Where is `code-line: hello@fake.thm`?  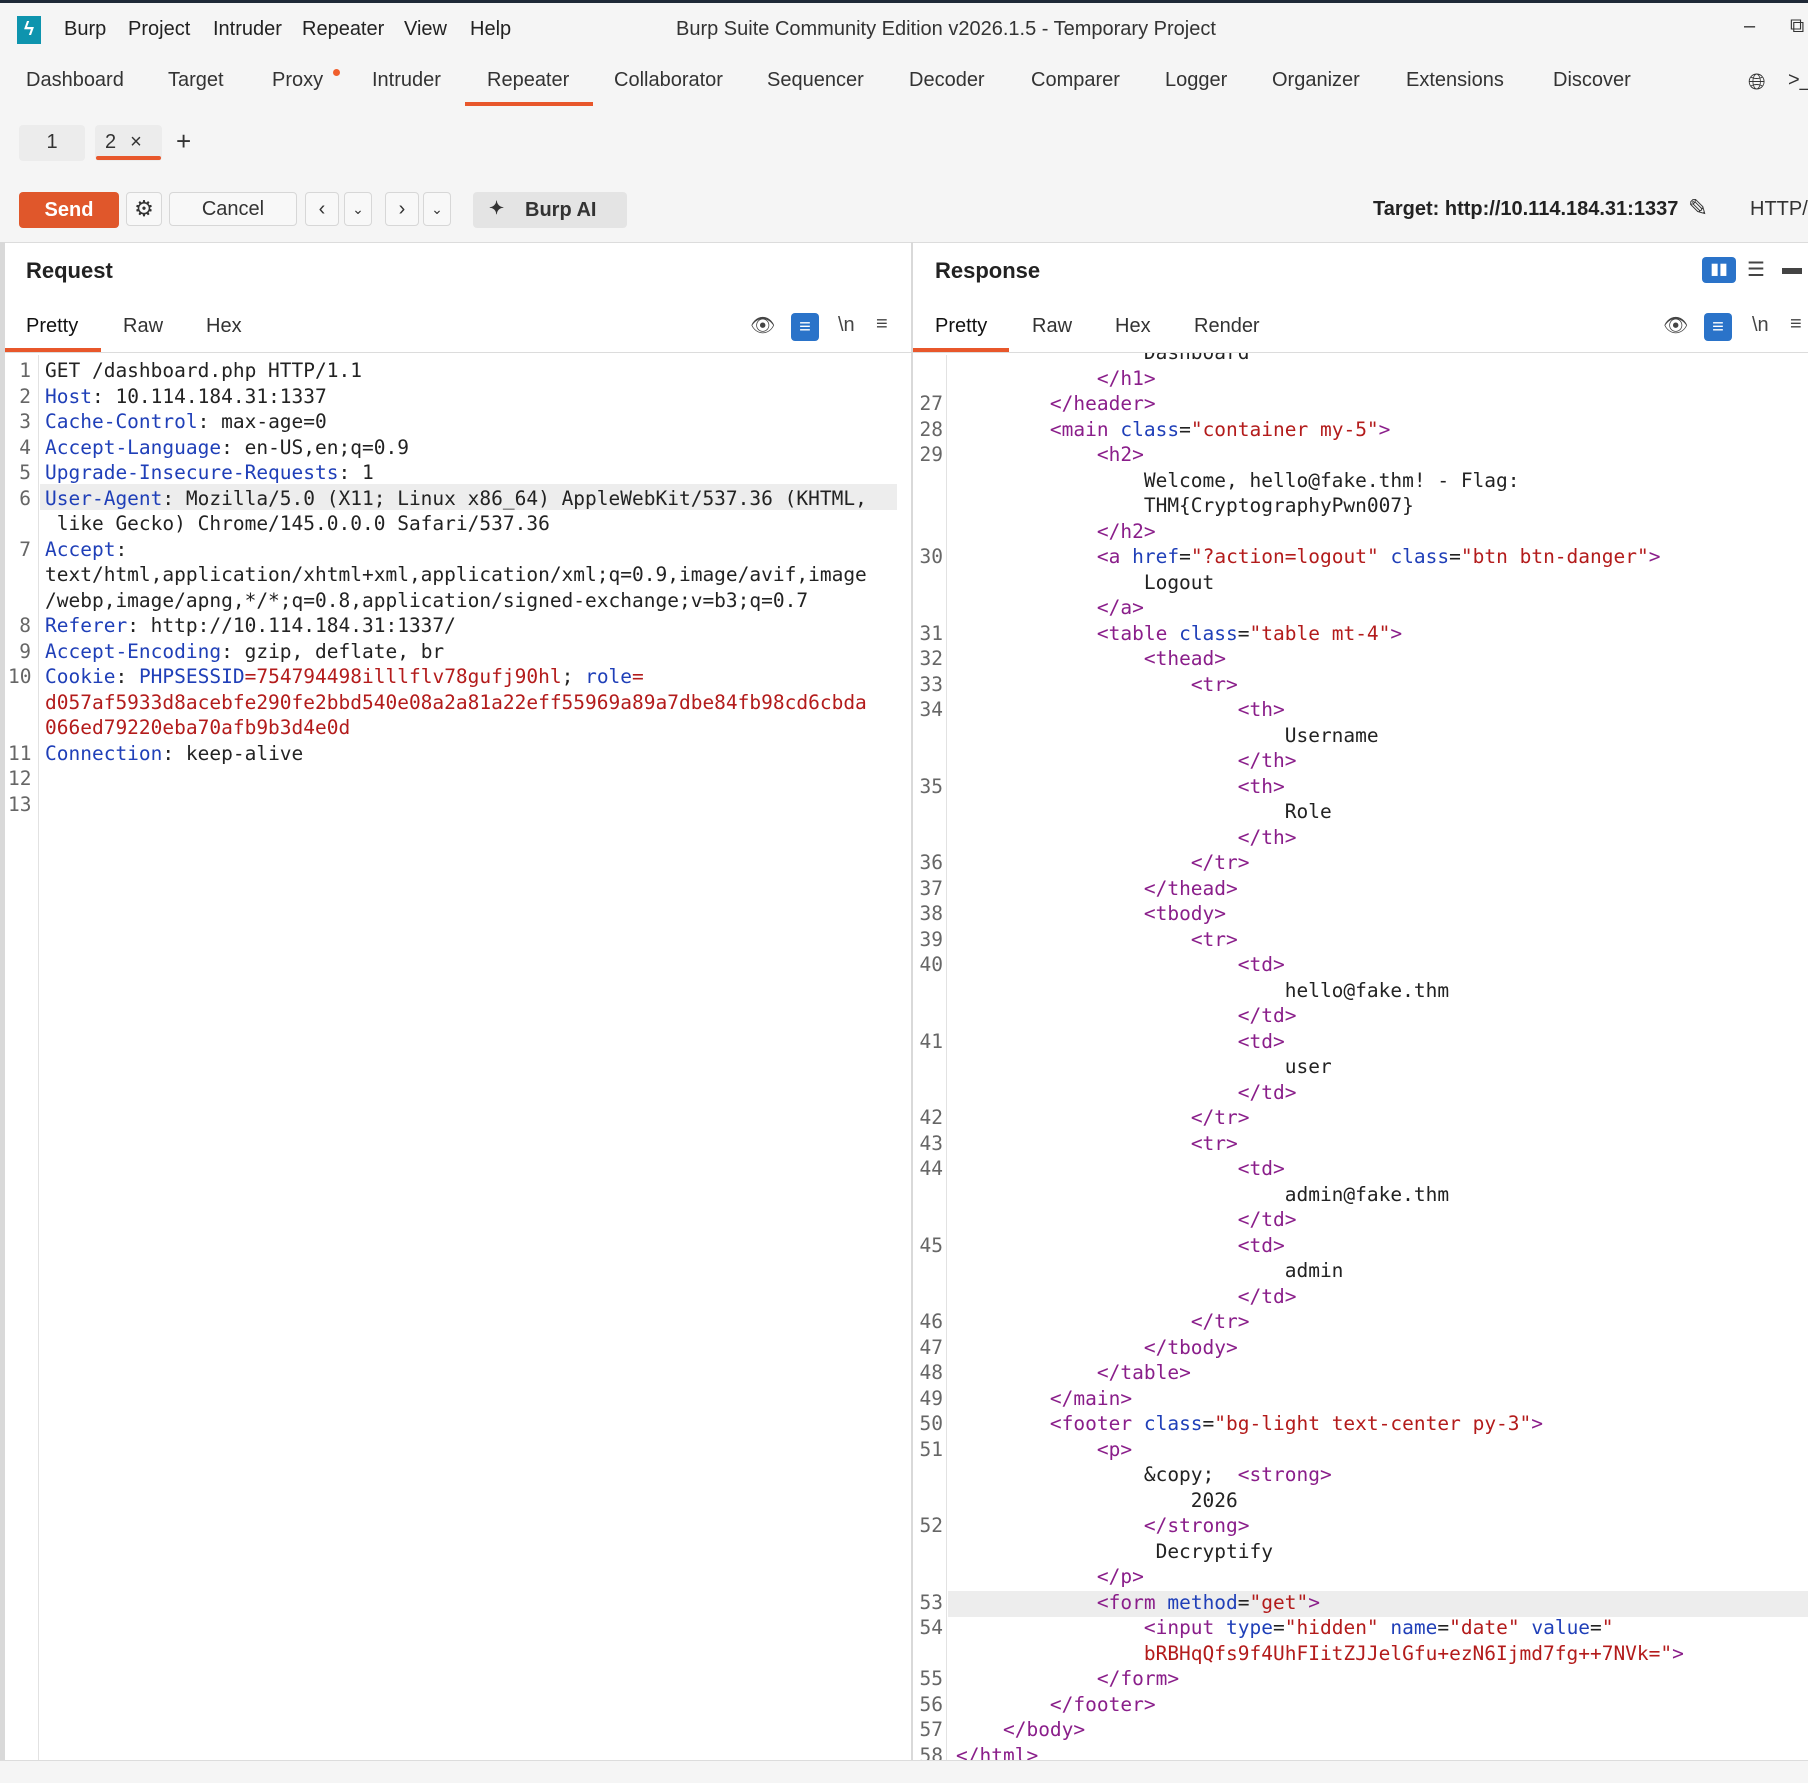 code-line: hello@fake.thm is located at coordinates (1360, 991).